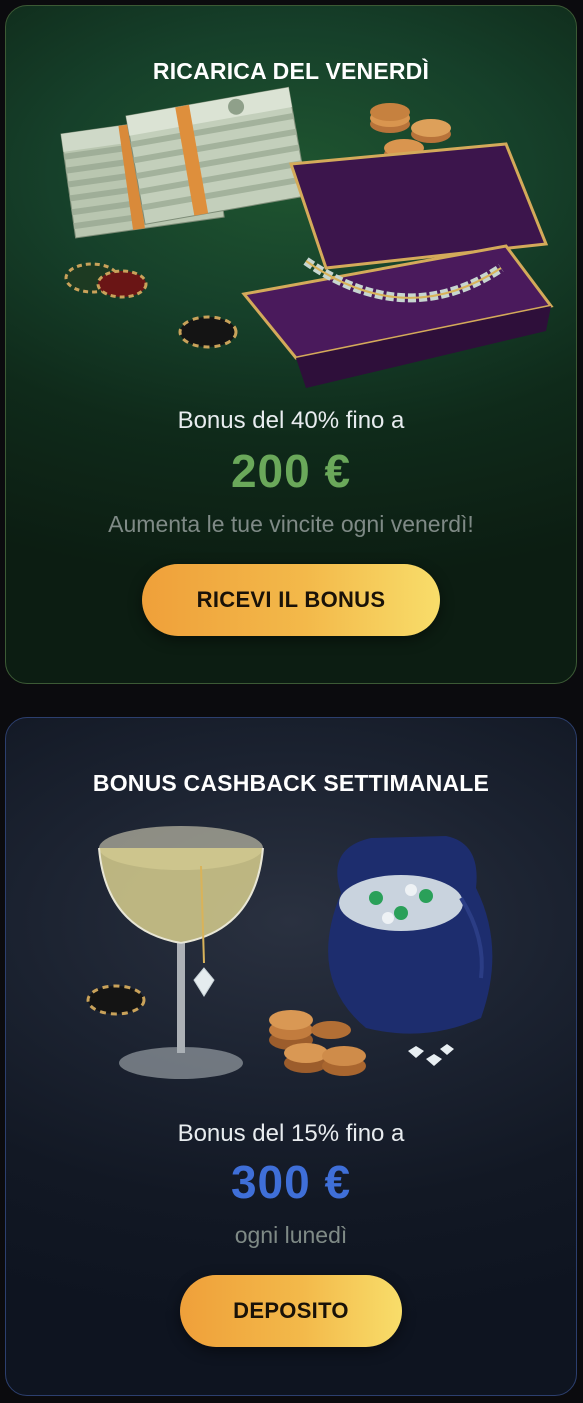 This screenshot has height=1403, width=583. I want to click on velvet-gem-bag-icon, so click(410, 935).